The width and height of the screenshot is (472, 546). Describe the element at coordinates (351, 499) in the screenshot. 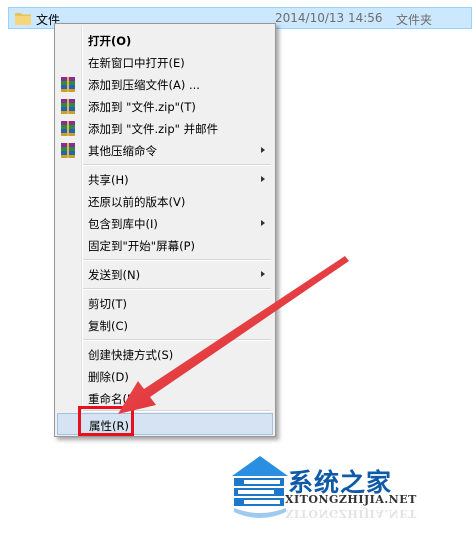

I see `watermark-url: XITONGZHIJIA.NET` at that location.